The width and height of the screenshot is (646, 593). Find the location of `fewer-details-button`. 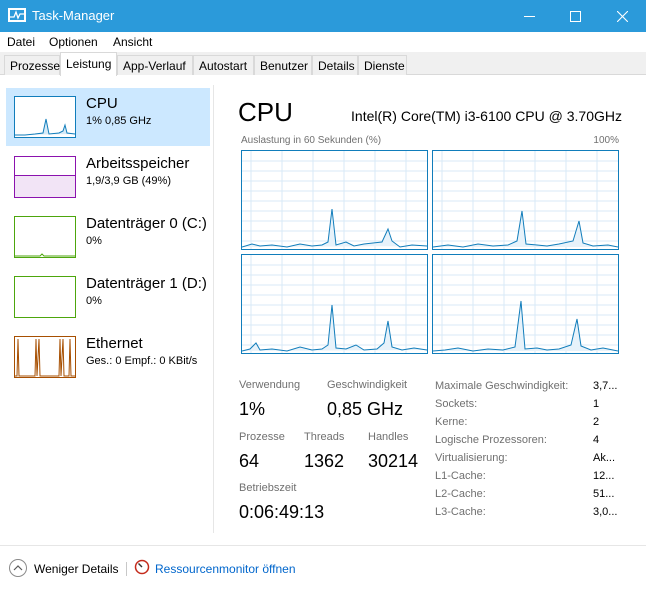

fewer-details-button is located at coordinates (18, 568).